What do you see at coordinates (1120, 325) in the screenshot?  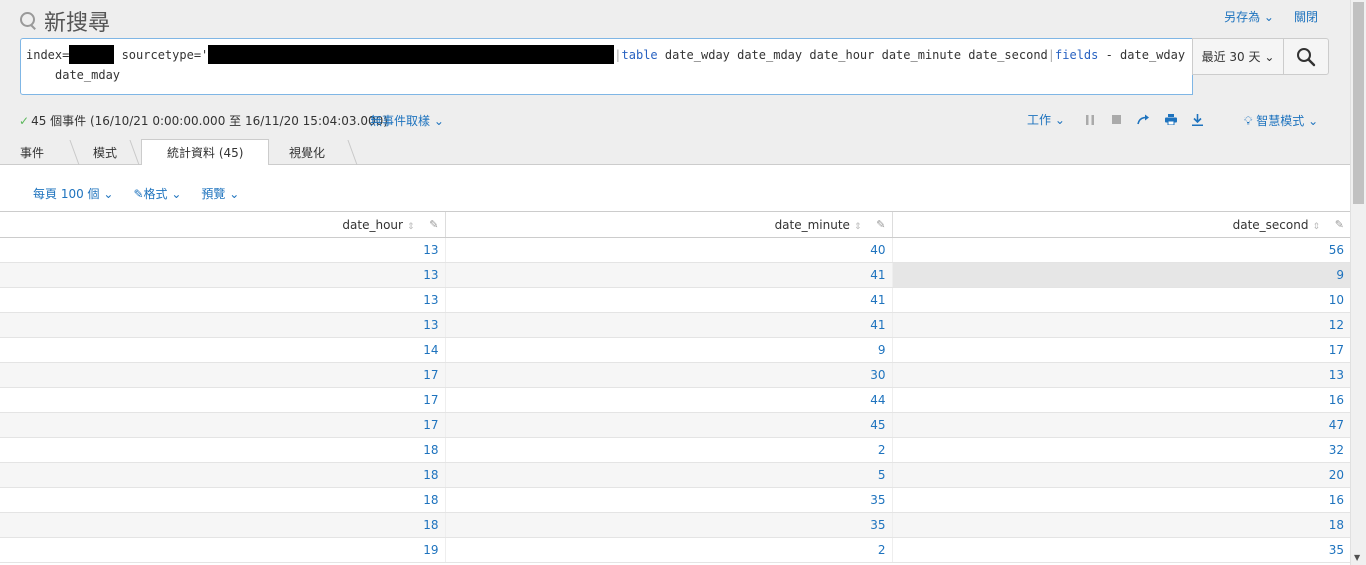 I see `table-cell-date-second: 12` at bounding box center [1120, 325].